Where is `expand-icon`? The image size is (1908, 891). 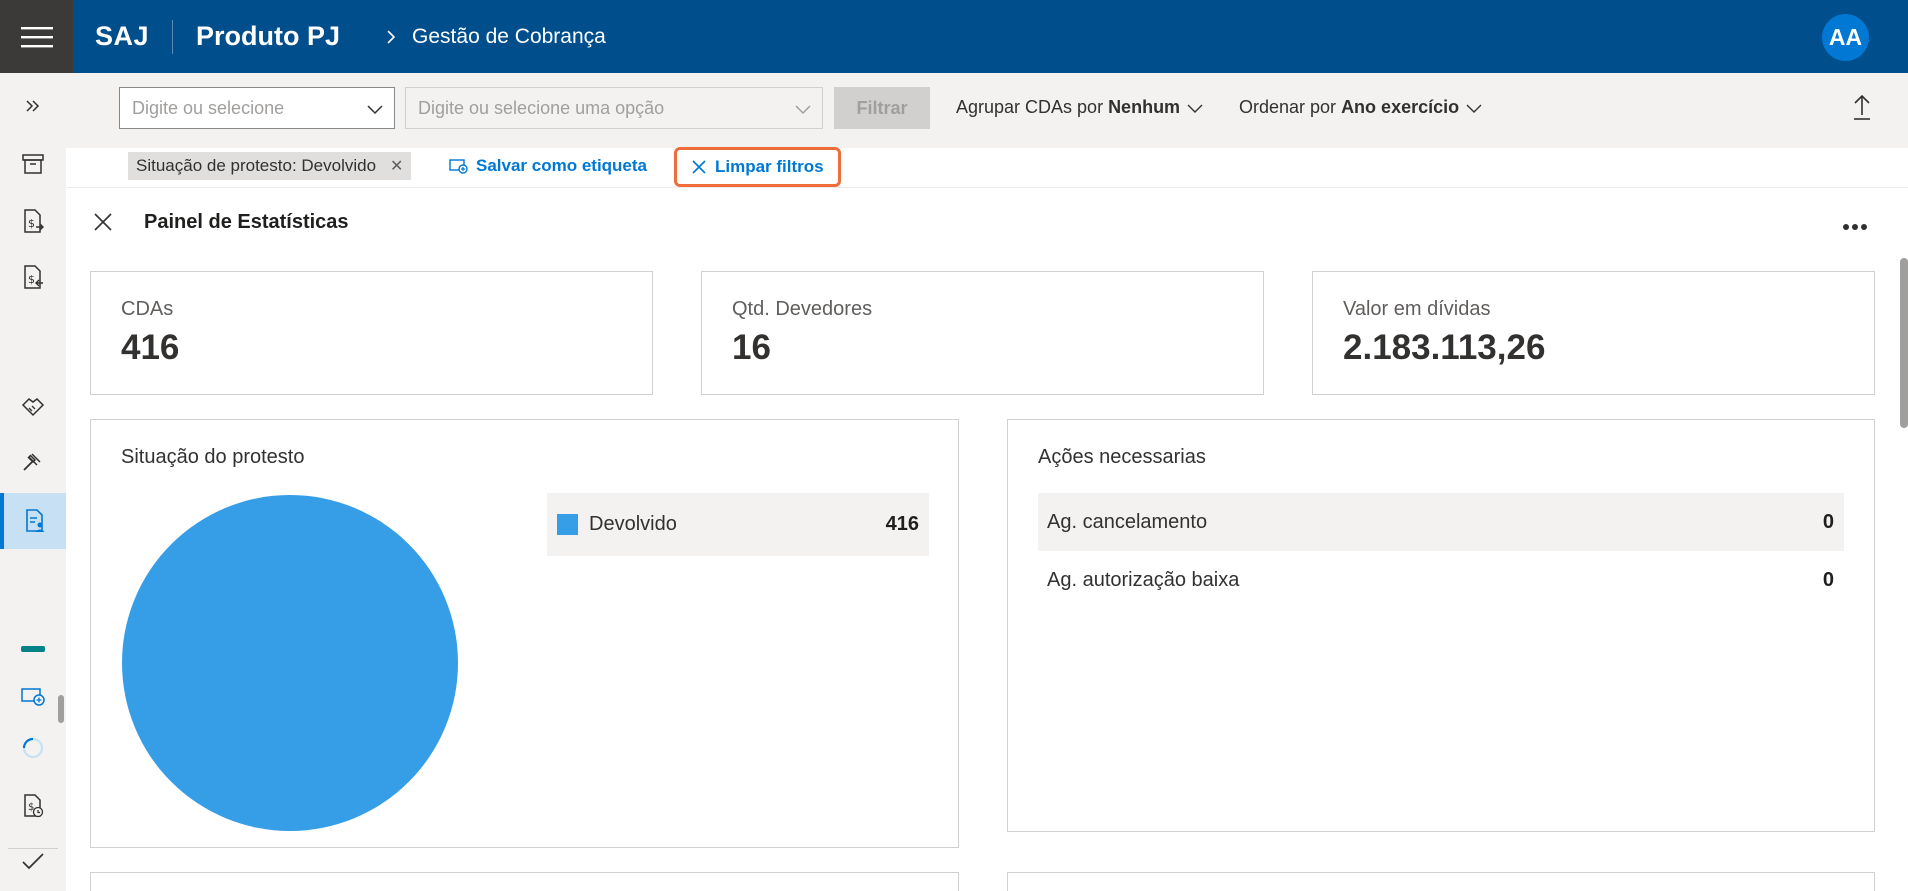 expand-icon is located at coordinates (33, 106).